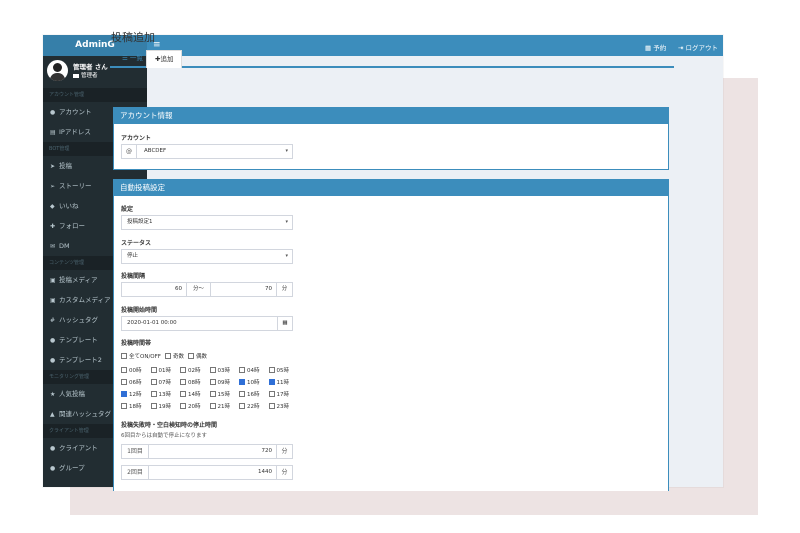 This screenshot has height=533, width=800. What do you see at coordinates (78, 448) in the screenshot?
I see `sidebar-item-label: クライアント` at bounding box center [78, 448].